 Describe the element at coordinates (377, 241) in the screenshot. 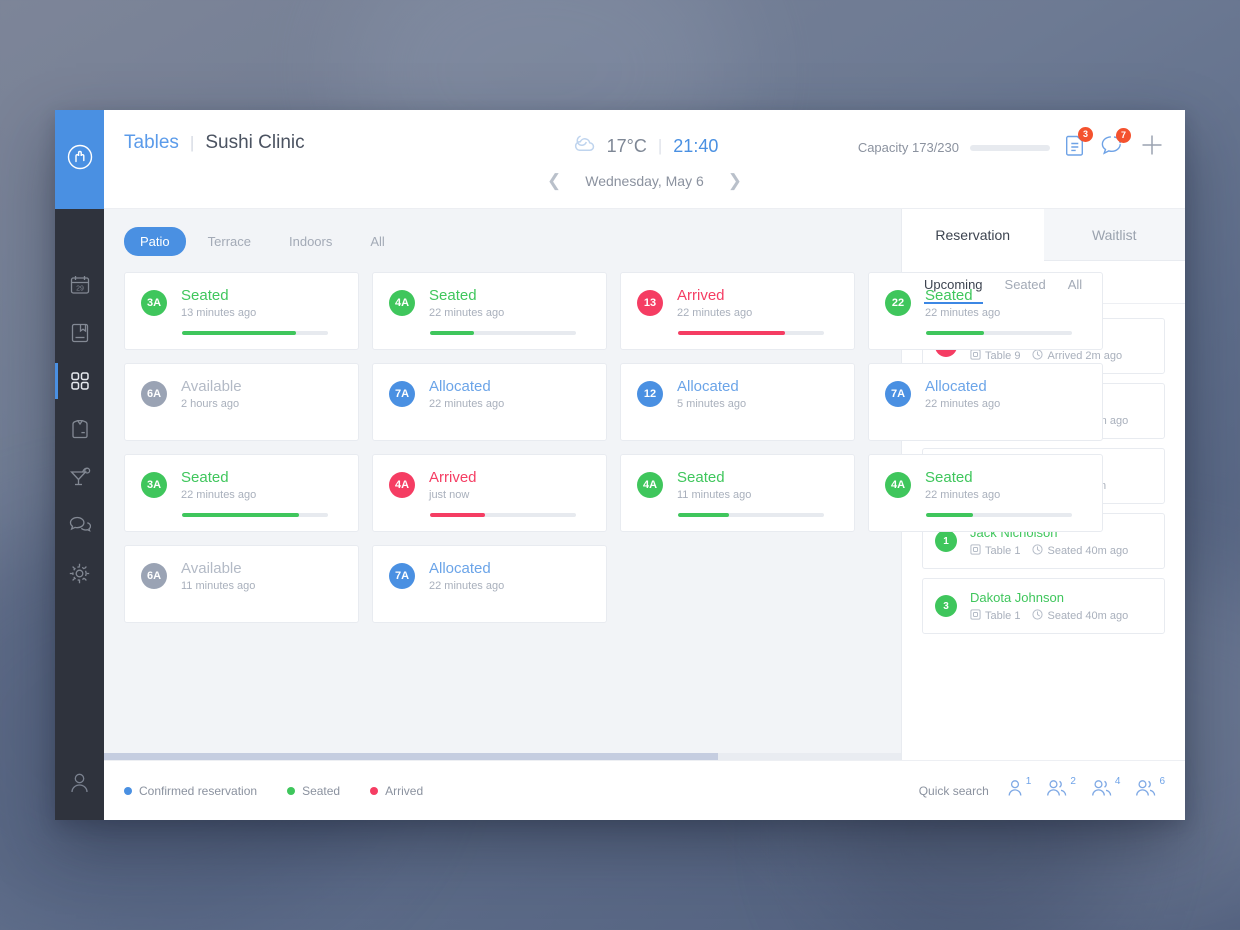

I see `area-filter-all: All` at that location.